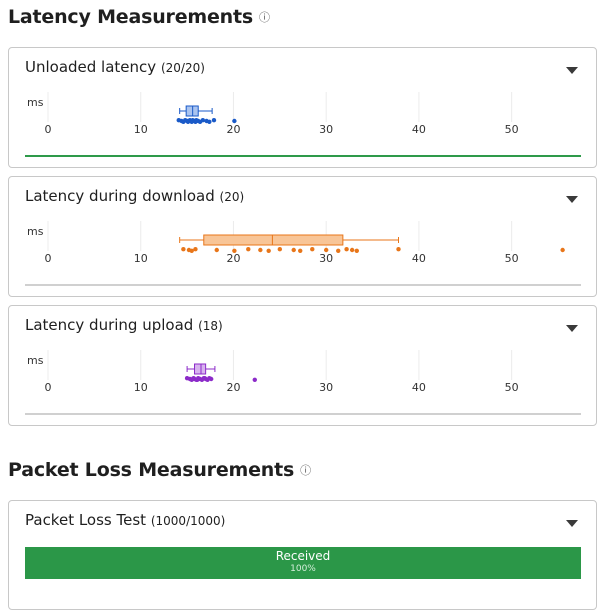 This screenshot has width=609, height=610. I want to click on latency-title-text: Latency Measurements, so click(130, 17).